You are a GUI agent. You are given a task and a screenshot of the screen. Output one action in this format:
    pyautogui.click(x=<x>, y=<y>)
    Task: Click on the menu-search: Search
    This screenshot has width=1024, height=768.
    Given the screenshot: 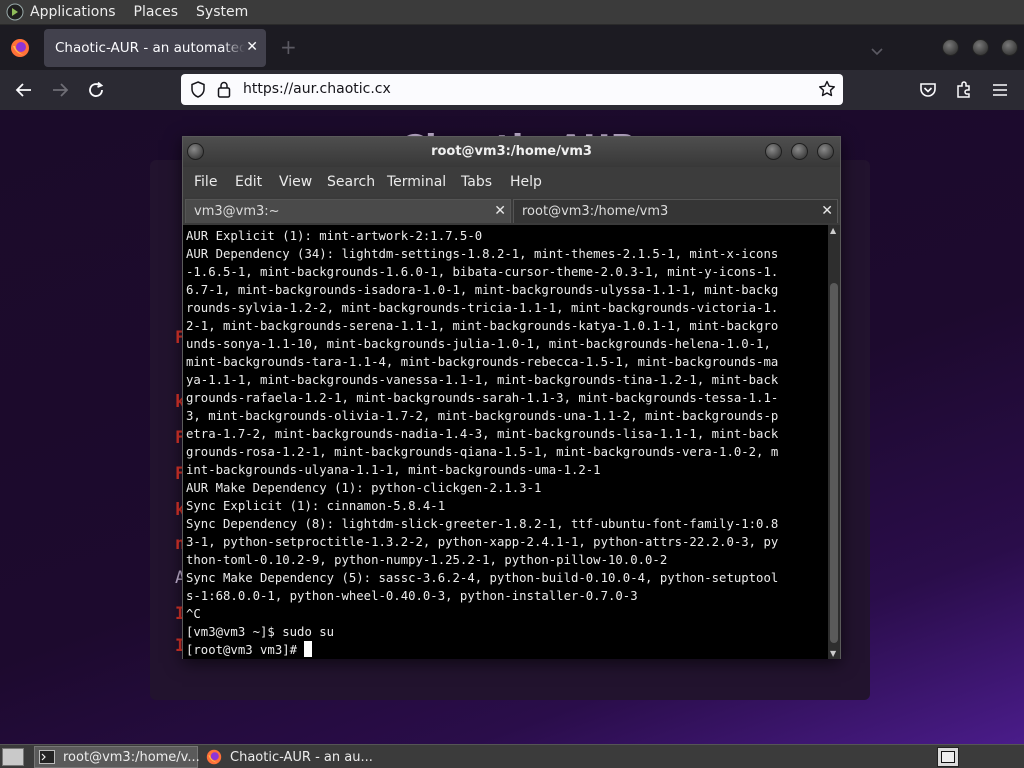 What is the action you would take?
    pyautogui.click(x=351, y=182)
    